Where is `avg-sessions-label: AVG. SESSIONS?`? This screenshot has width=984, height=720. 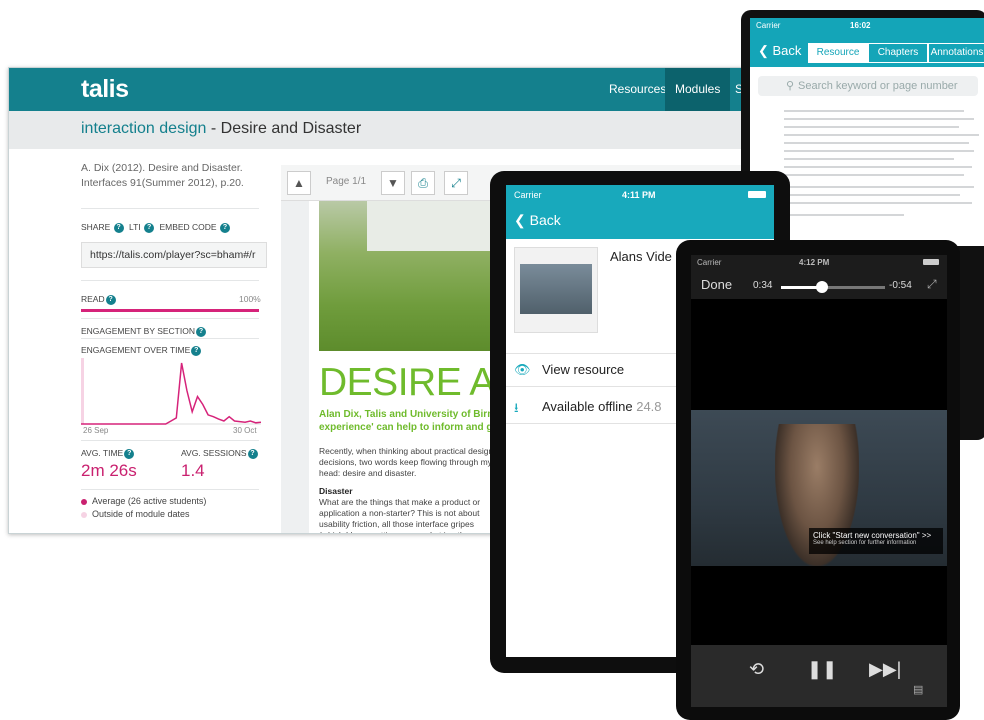
avg-sessions-label: AVG. SESSIONS? is located at coordinates (221, 453).